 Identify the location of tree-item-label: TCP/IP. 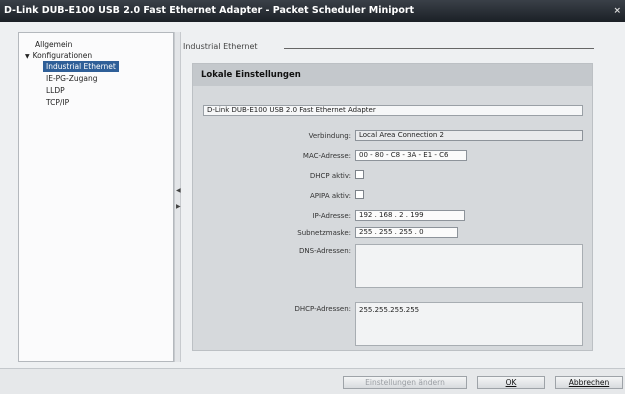
(58, 102).